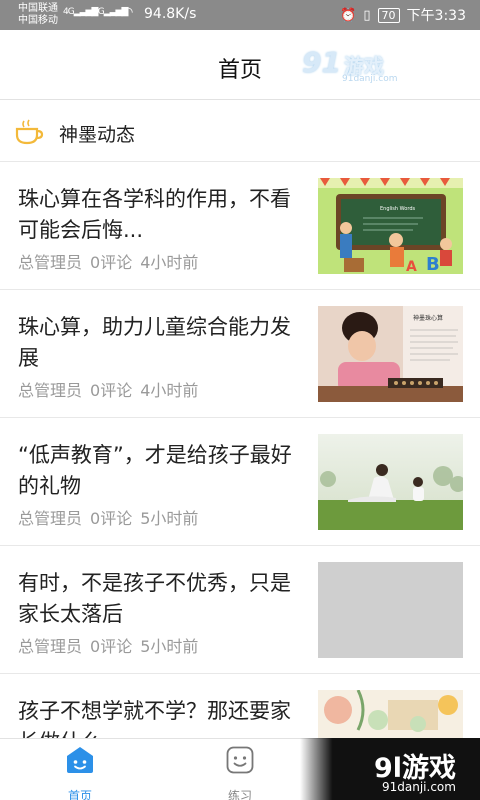 The height and width of the screenshot is (800, 480). Describe the element at coordinates (390, 769) in the screenshot. I see `bottom-watermark: 9l游戏 91danji.com` at that location.